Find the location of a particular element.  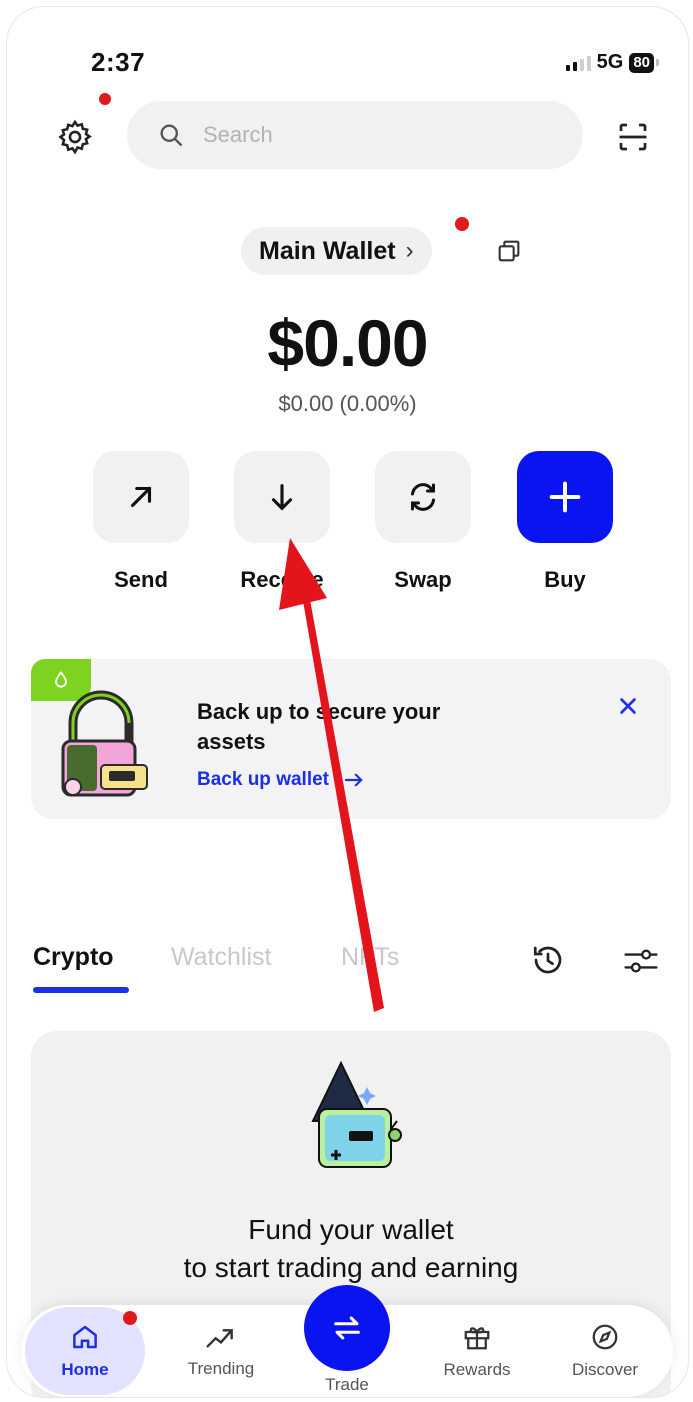

settings-notification-dot is located at coordinates (105, 99).